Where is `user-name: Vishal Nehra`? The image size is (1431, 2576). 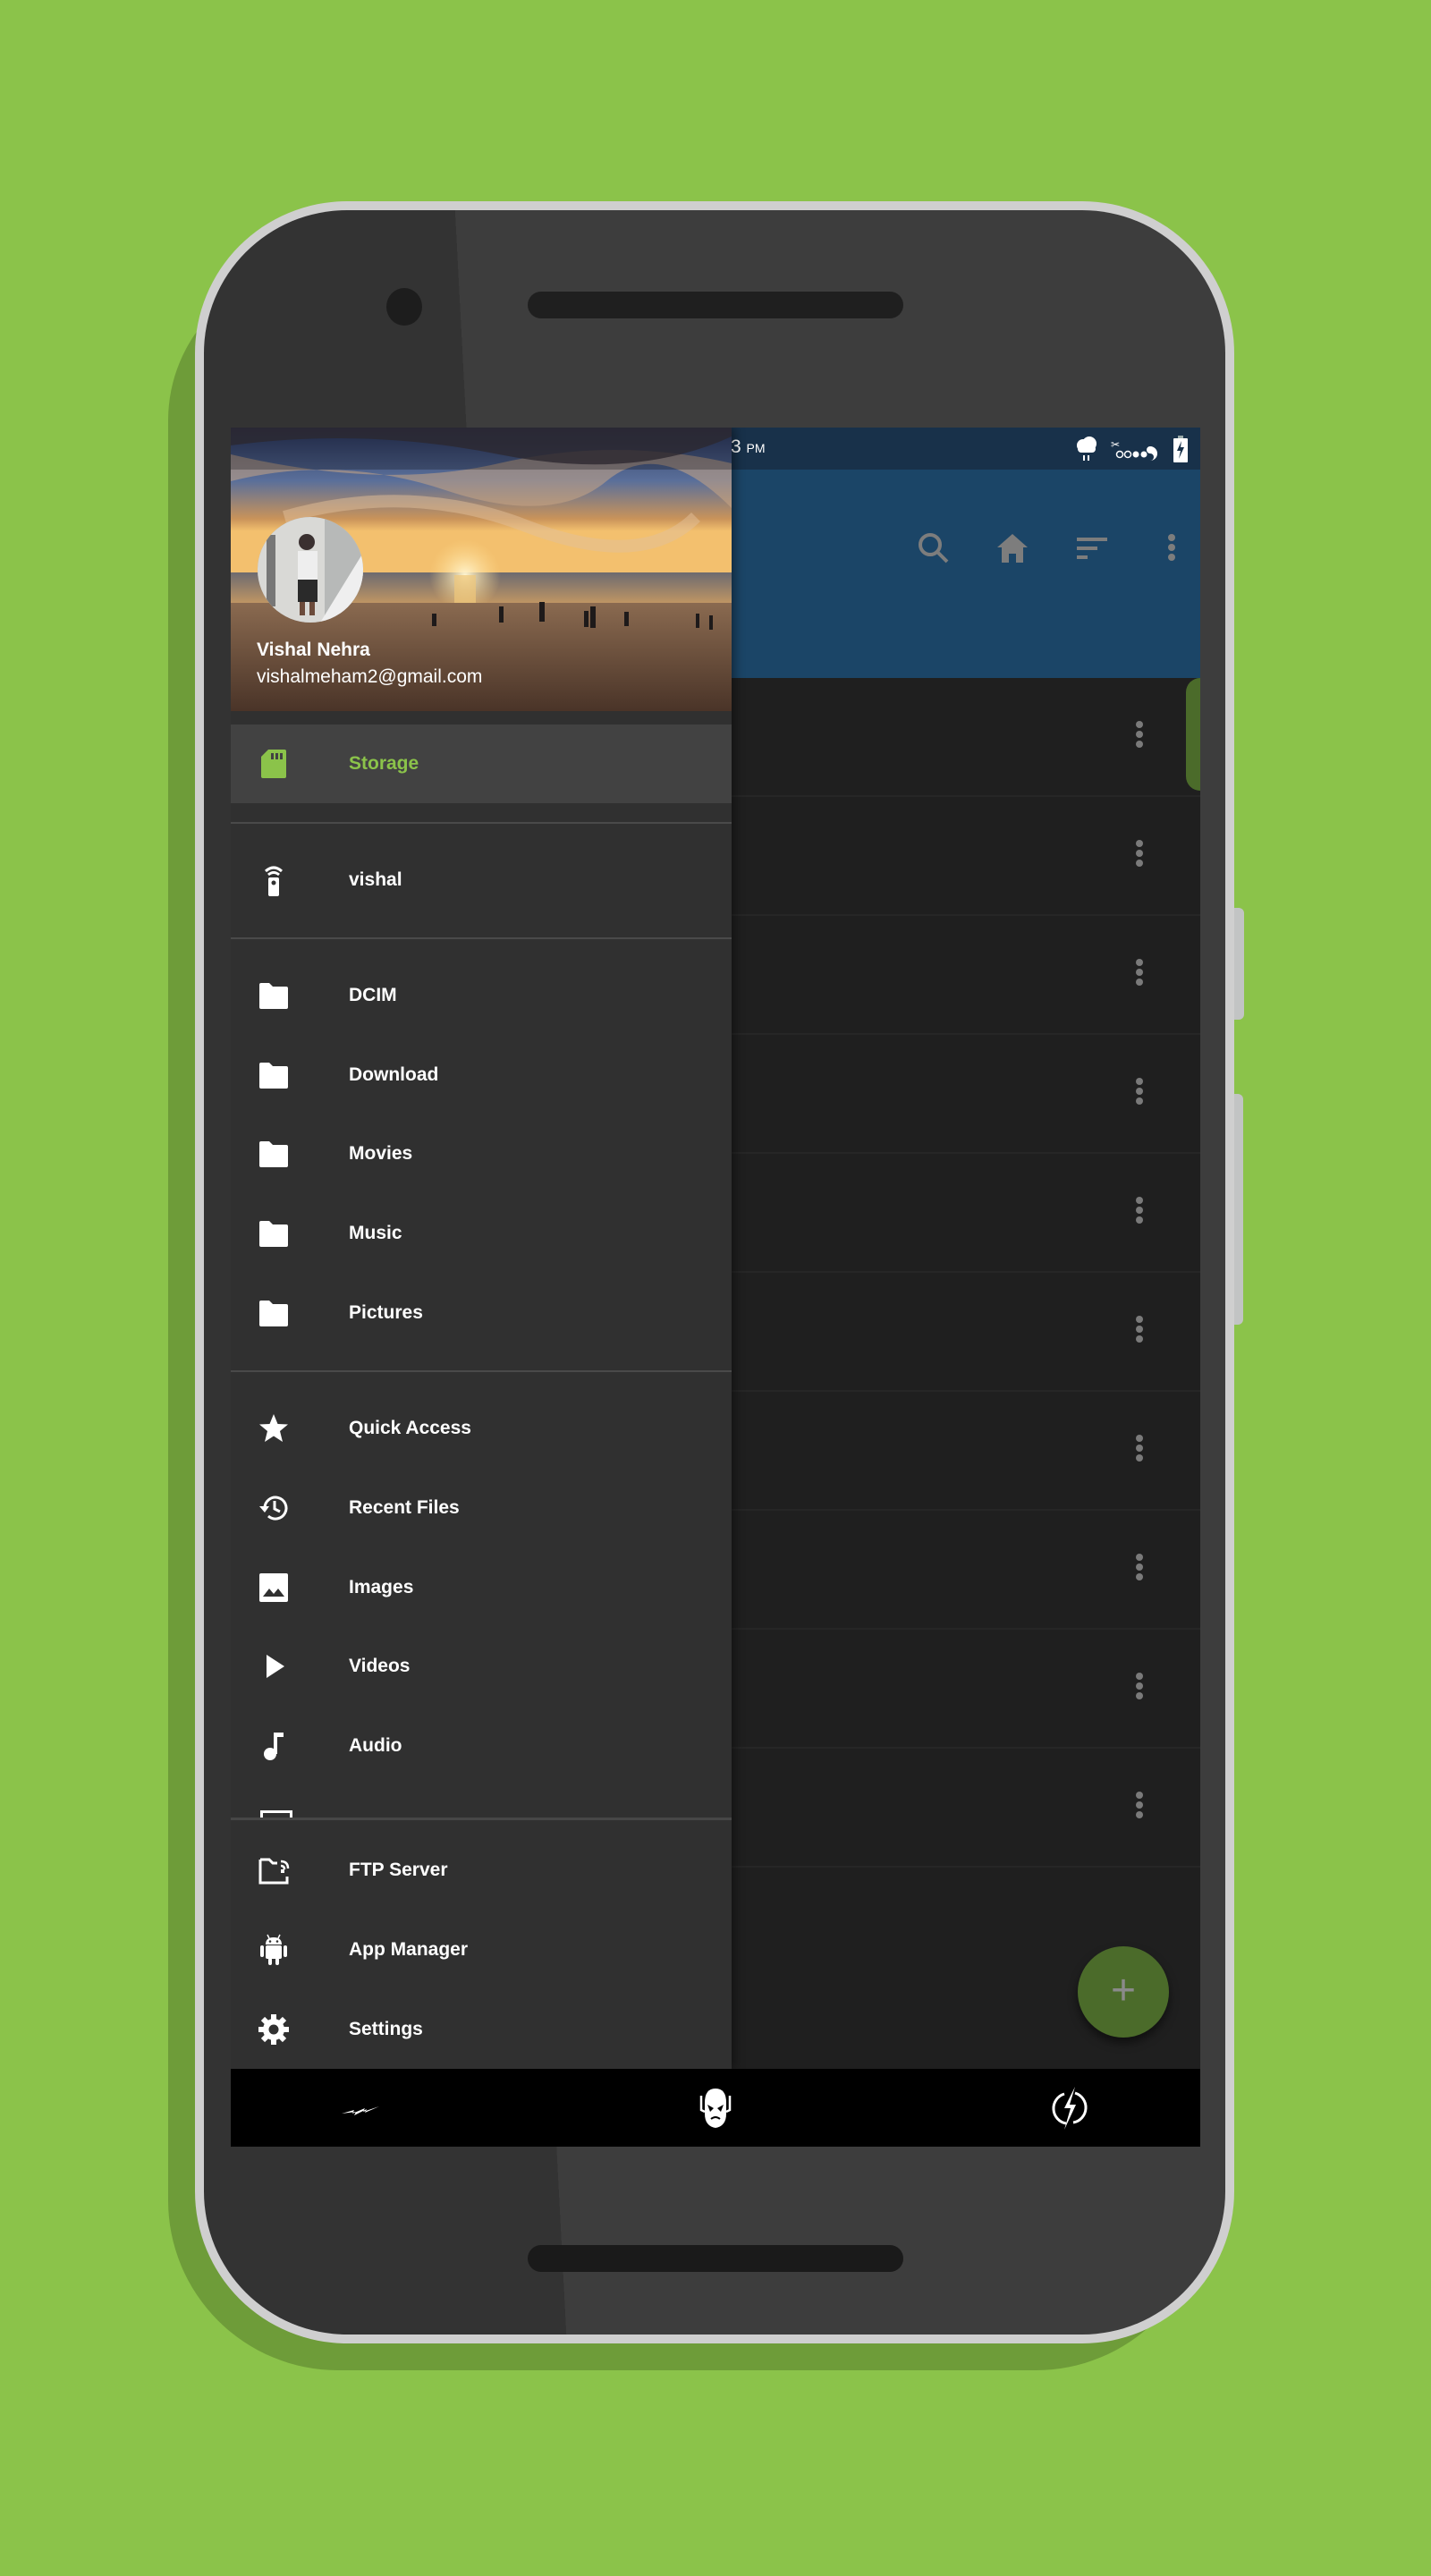 user-name: Vishal Nehra is located at coordinates (314, 650).